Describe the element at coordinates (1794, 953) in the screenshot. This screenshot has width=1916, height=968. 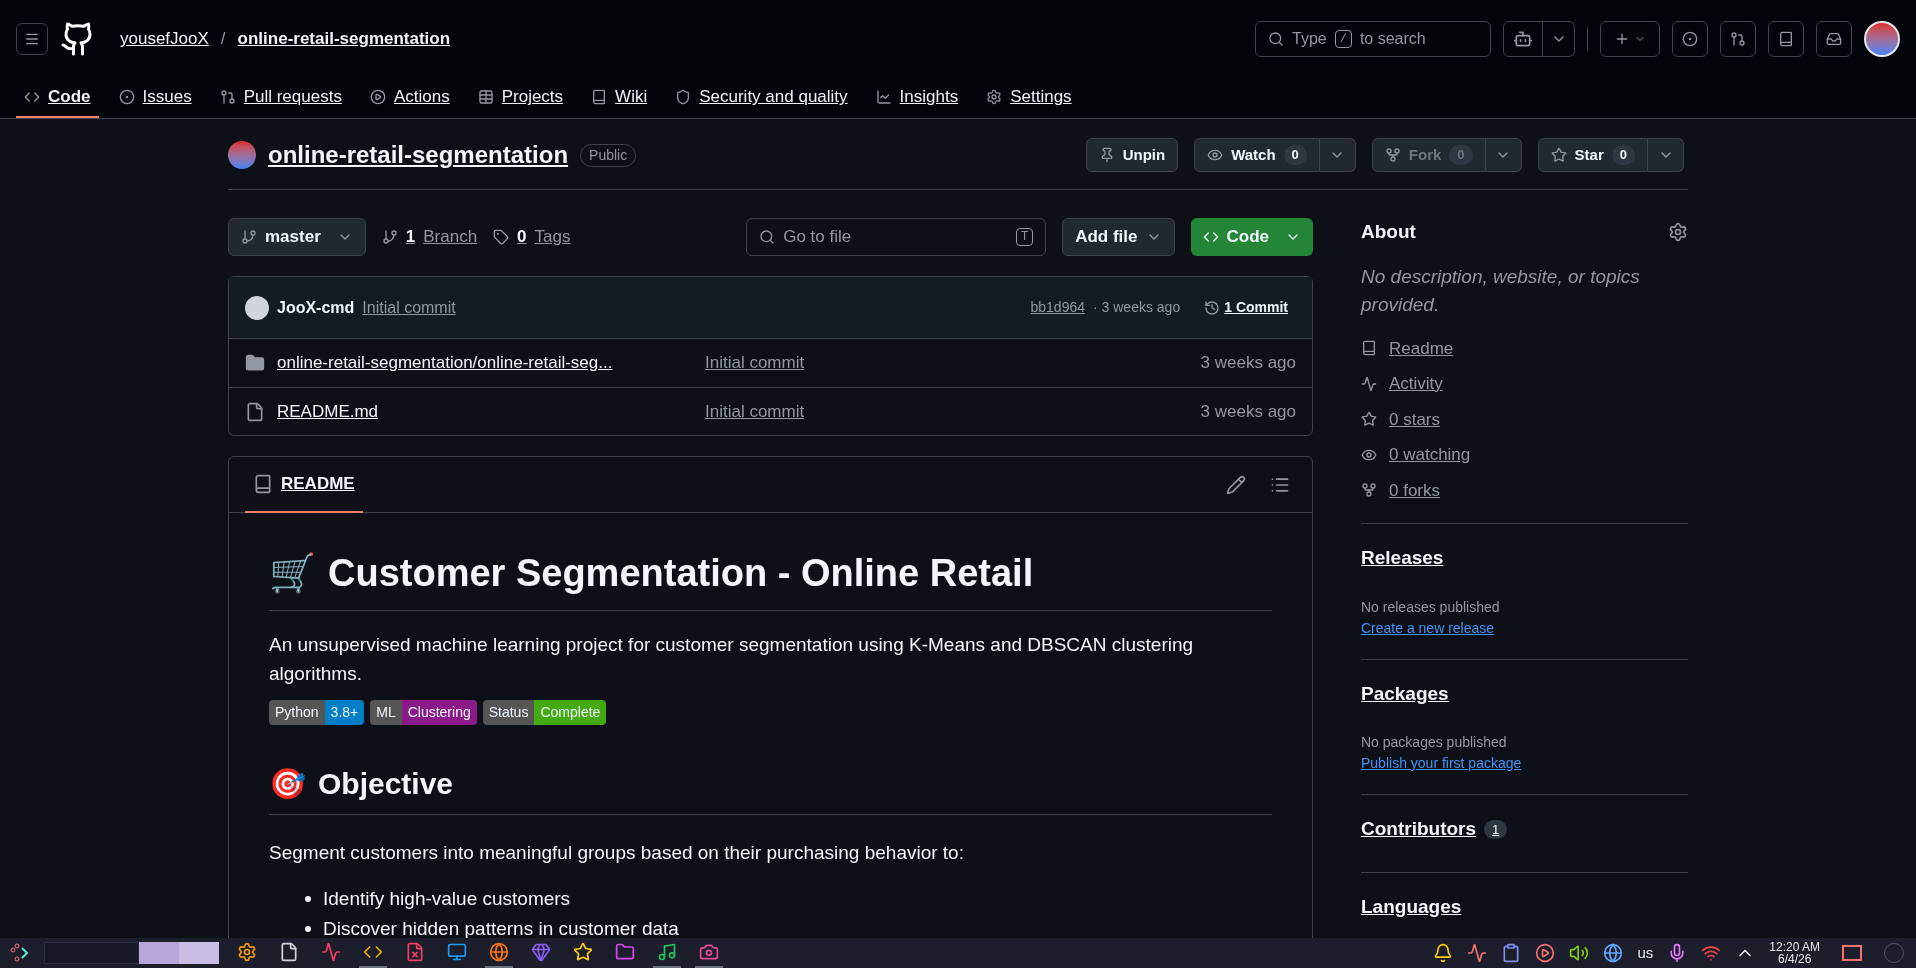
I see `clock: 12:20 AM 6/4/26` at that location.